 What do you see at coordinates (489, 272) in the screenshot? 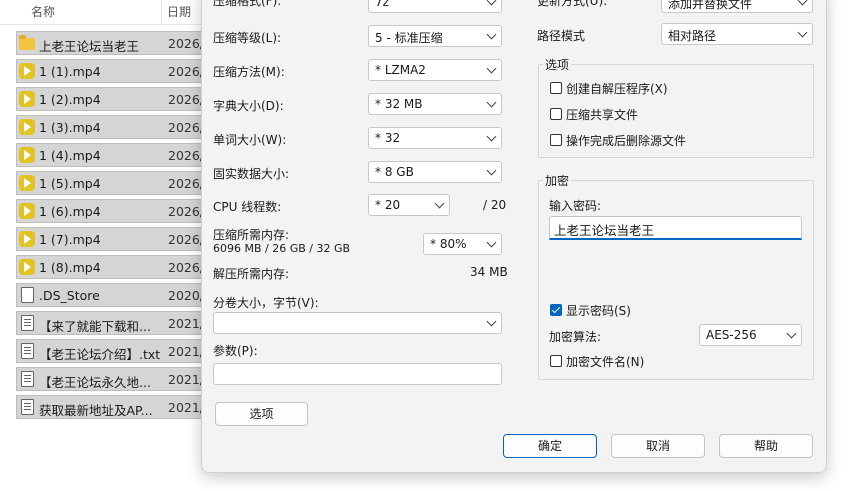
I see `memory-decompress-value: 34 MB` at bounding box center [489, 272].